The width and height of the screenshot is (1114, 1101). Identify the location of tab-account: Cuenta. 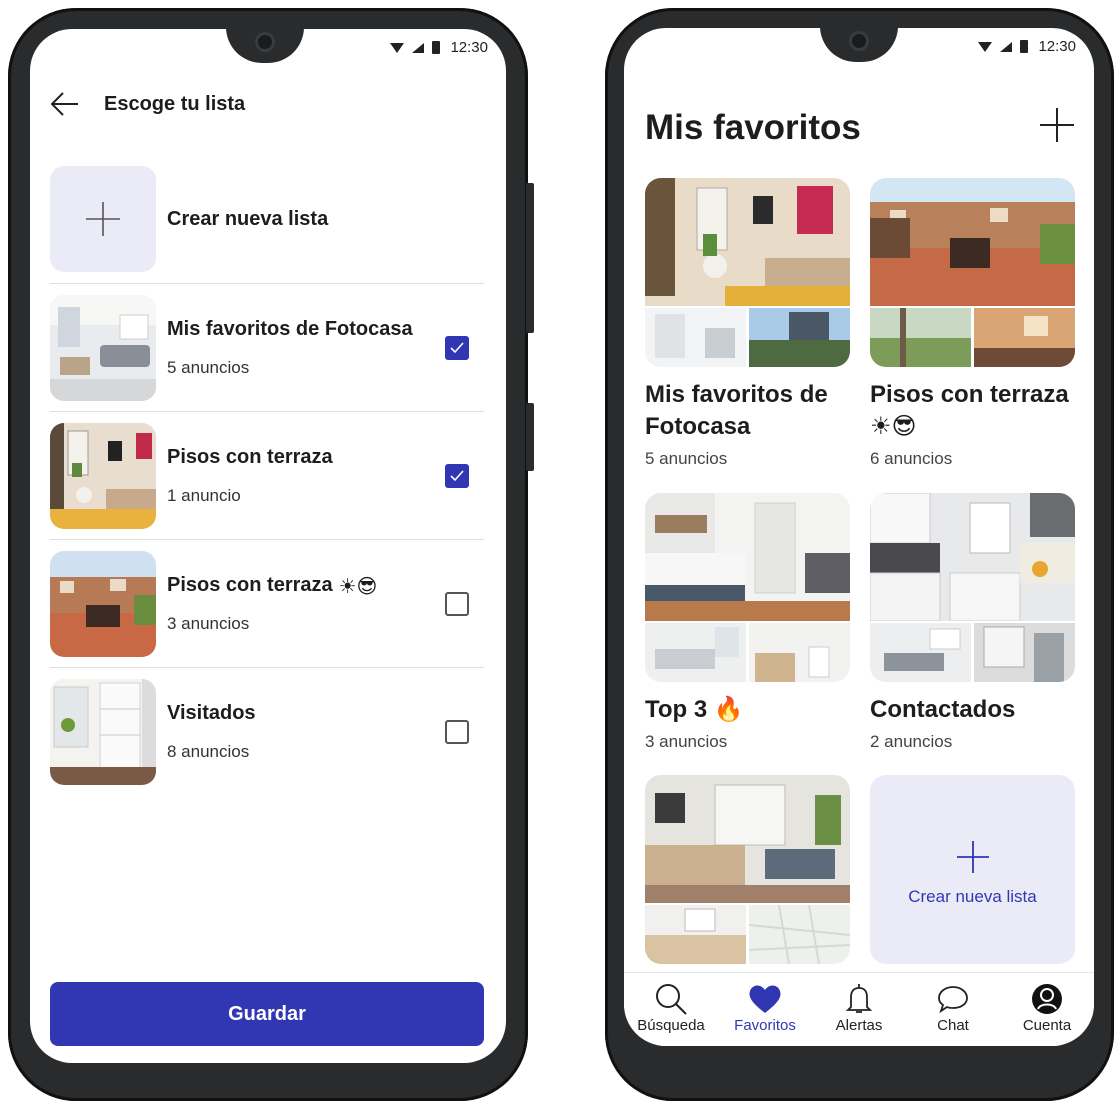
(1047, 1009).